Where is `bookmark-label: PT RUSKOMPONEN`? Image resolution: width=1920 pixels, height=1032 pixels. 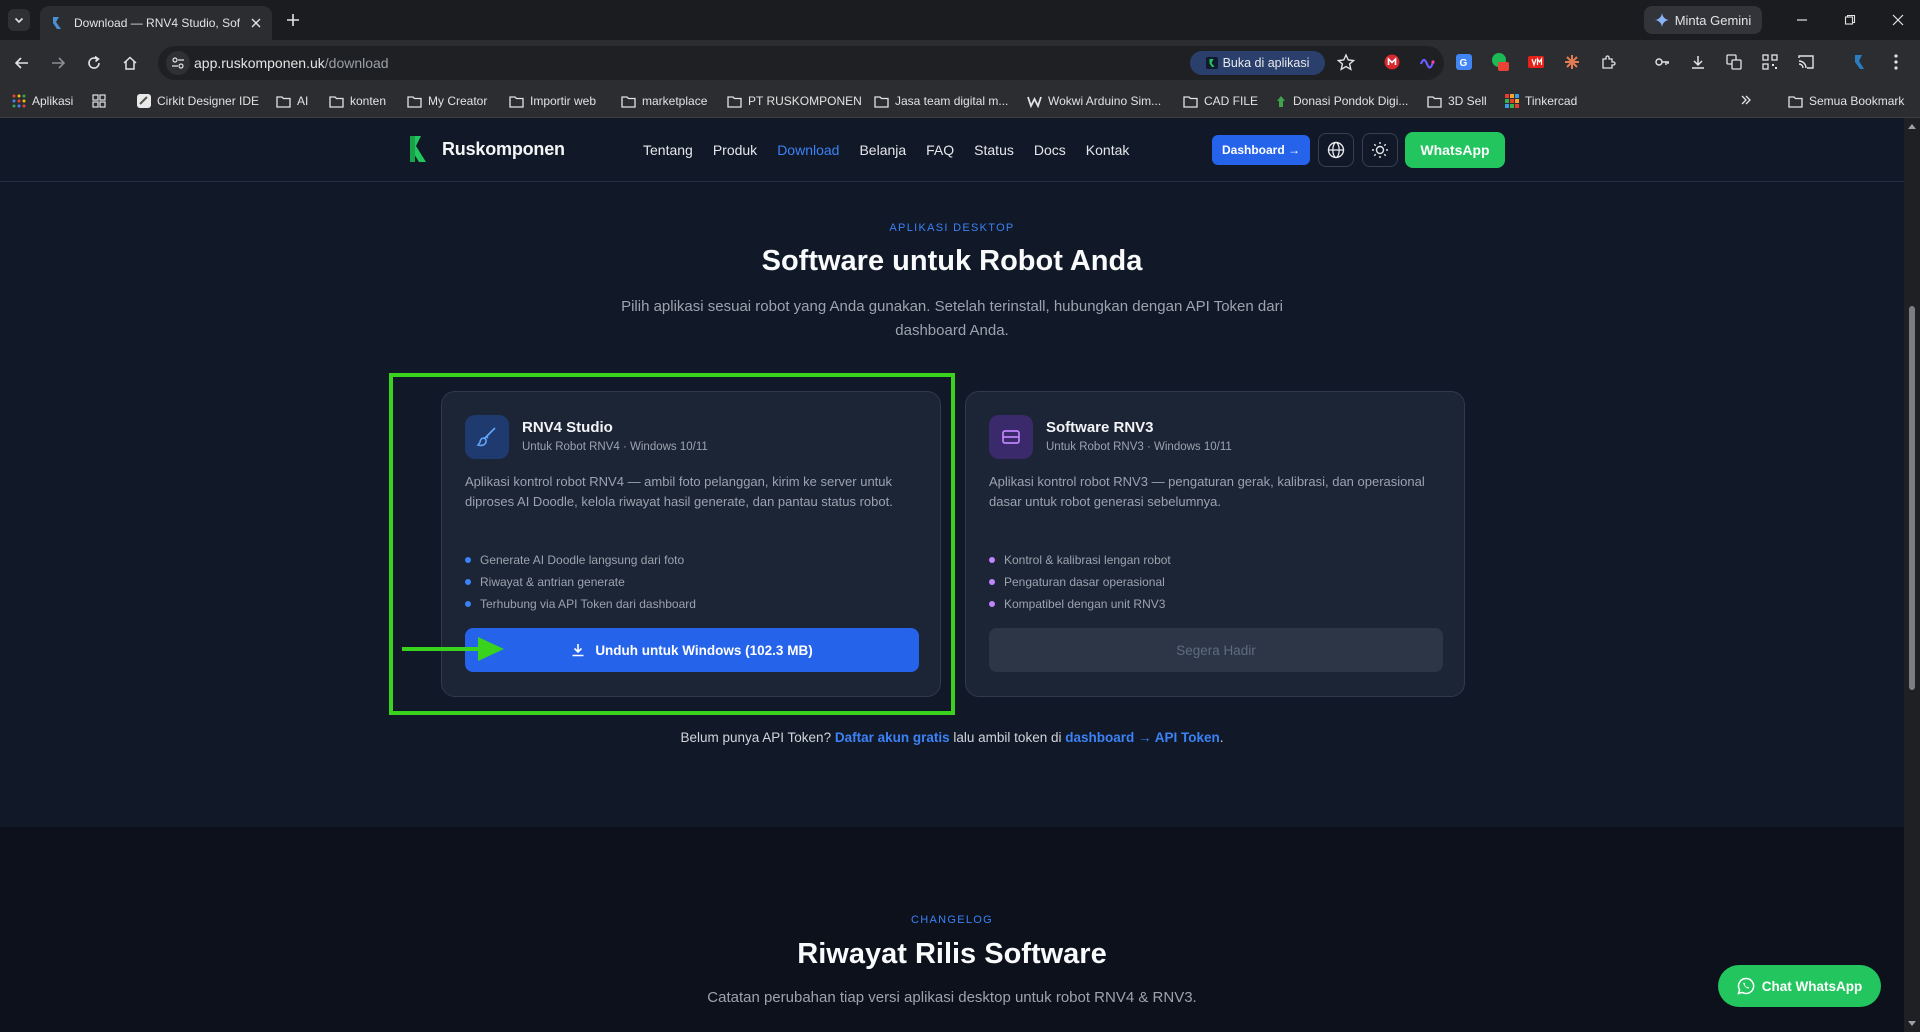 bookmark-label: PT RUSKOMPONEN is located at coordinates (805, 101).